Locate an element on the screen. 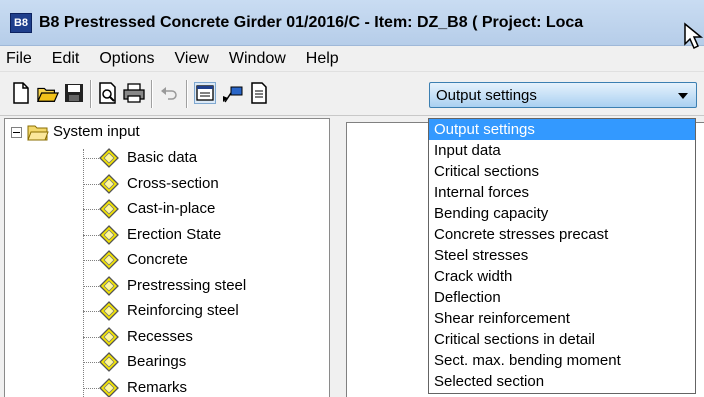 Image resolution: width=704 pixels, height=397 pixels. folder-open-icon is located at coordinates (38, 133).